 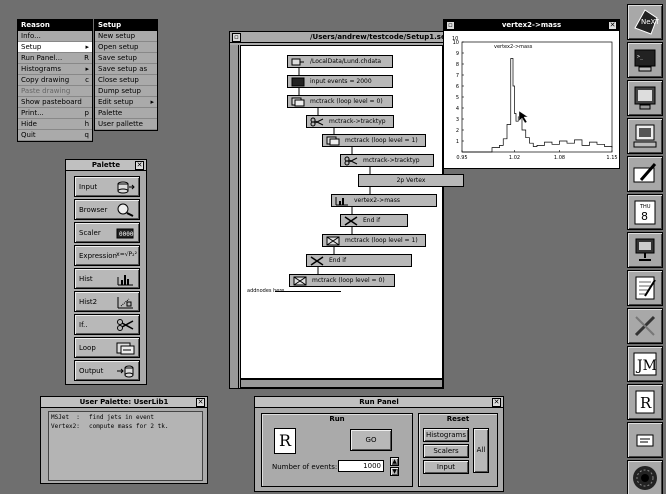 What do you see at coordinates (107, 232) in the screenshot?
I see `palette-scaler-button: Scaler 0000` at bounding box center [107, 232].